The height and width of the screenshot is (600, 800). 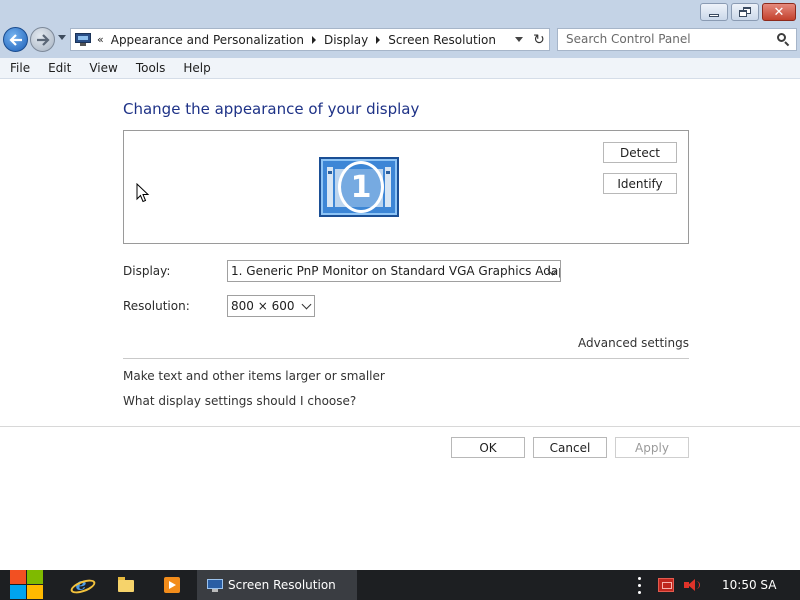 I want to click on forward-button, so click(x=42, y=39).